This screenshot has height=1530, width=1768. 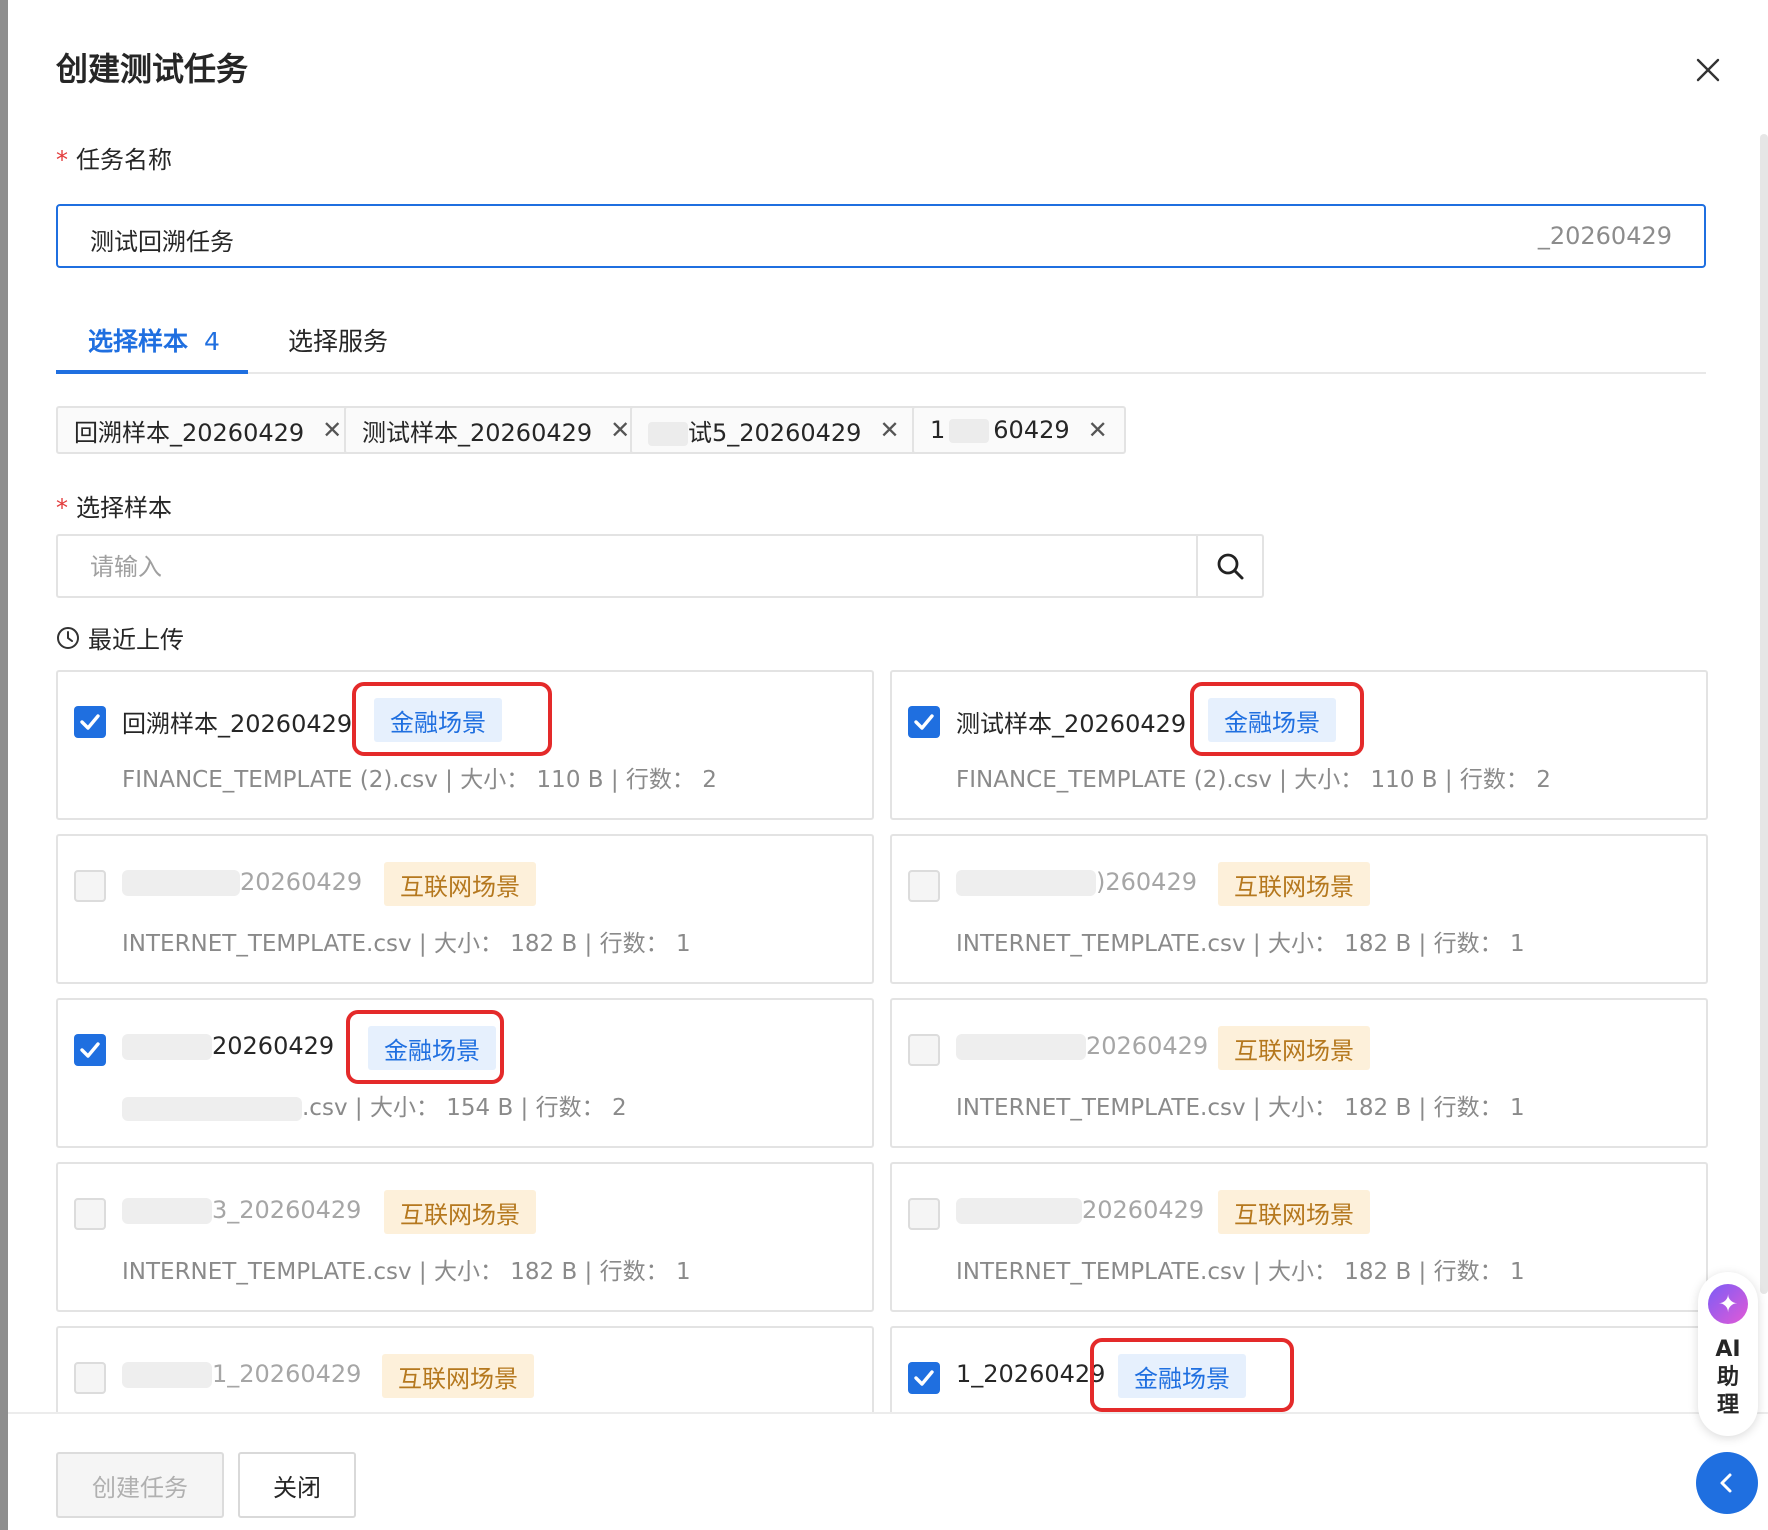 What do you see at coordinates (162, 242) in the screenshot?
I see `task-name-value: 测试回溯任务` at bounding box center [162, 242].